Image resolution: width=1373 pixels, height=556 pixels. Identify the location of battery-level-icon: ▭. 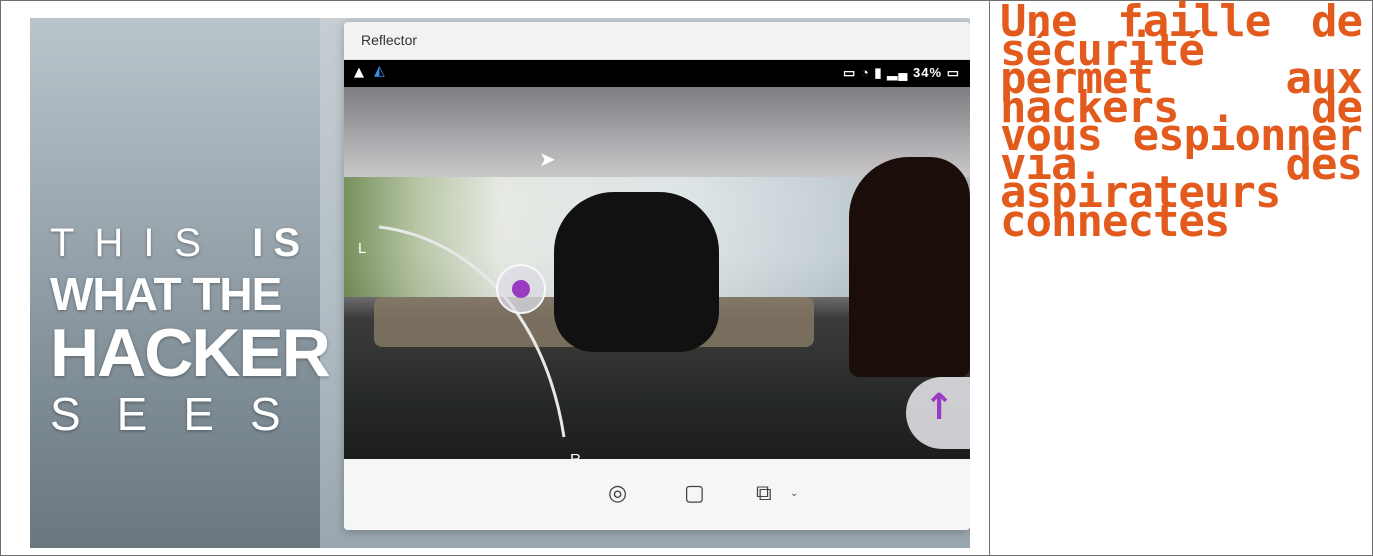
(953, 72).